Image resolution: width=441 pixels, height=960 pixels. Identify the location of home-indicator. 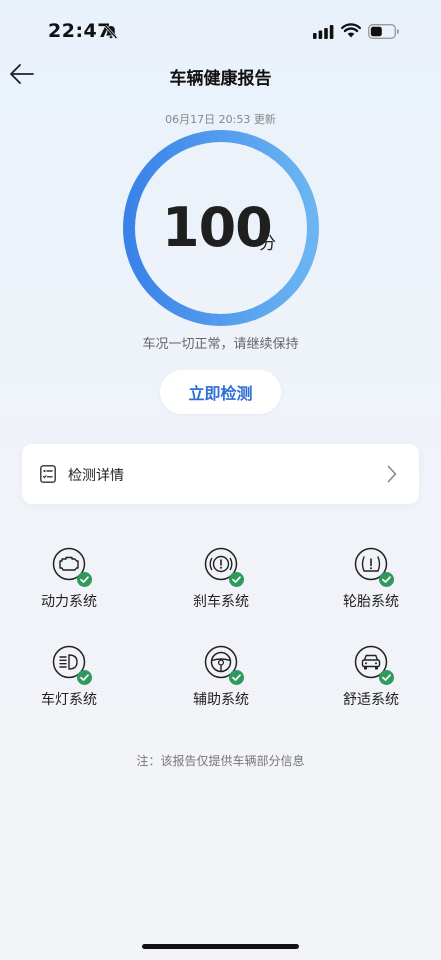
(220, 946).